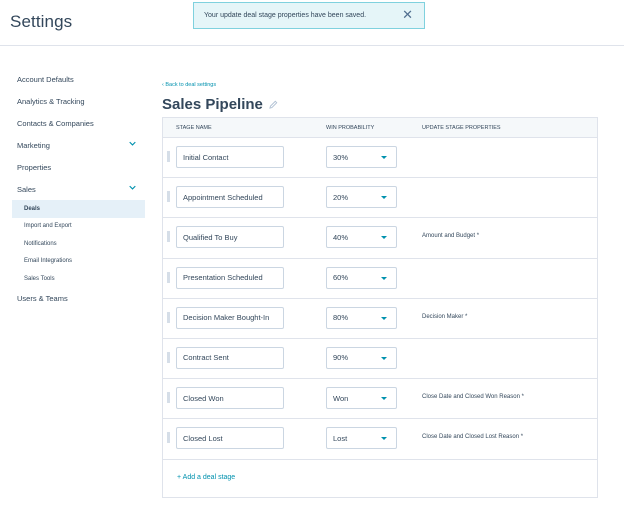 This screenshot has width=624, height=521. What do you see at coordinates (74, 279) in the screenshot?
I see `sidebar-item-sales-tools: Sales Tools` at bounding box center [74, 279].